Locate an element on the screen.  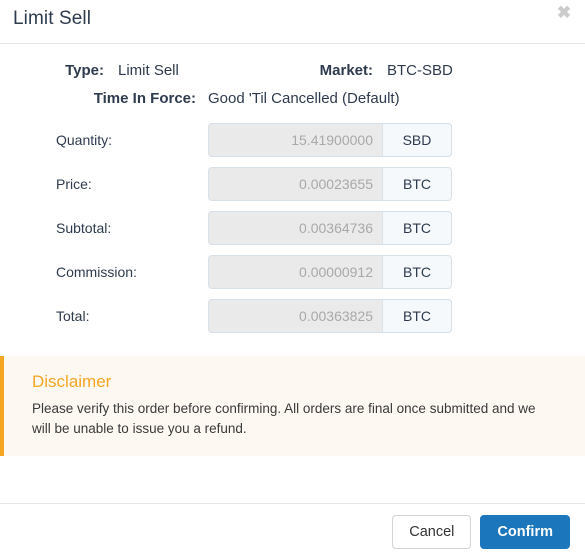
field-row-subtotal: Subtotal: 0.00364736 BTC is located at coordinates (292, 228).